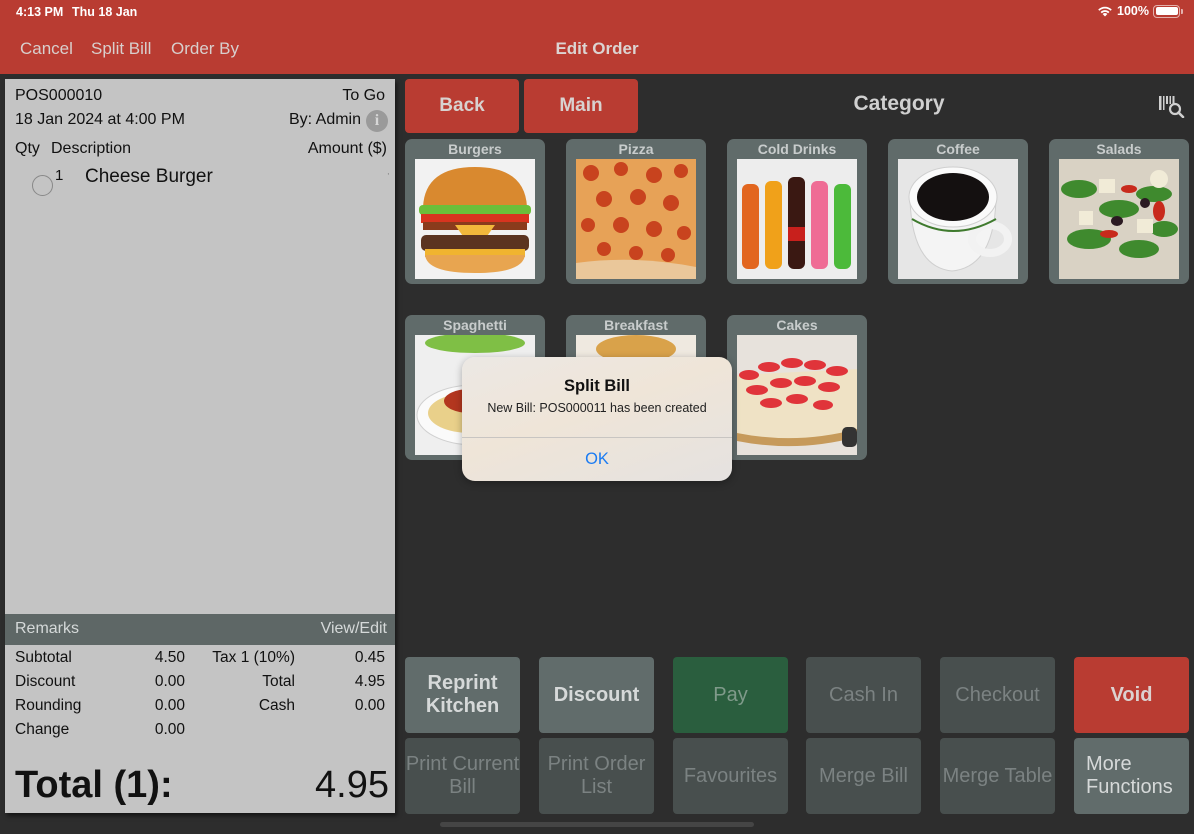 This screenshot has width=1194, height=834. I want to click on more-functions-button: More Functions, so click(1131, 776).